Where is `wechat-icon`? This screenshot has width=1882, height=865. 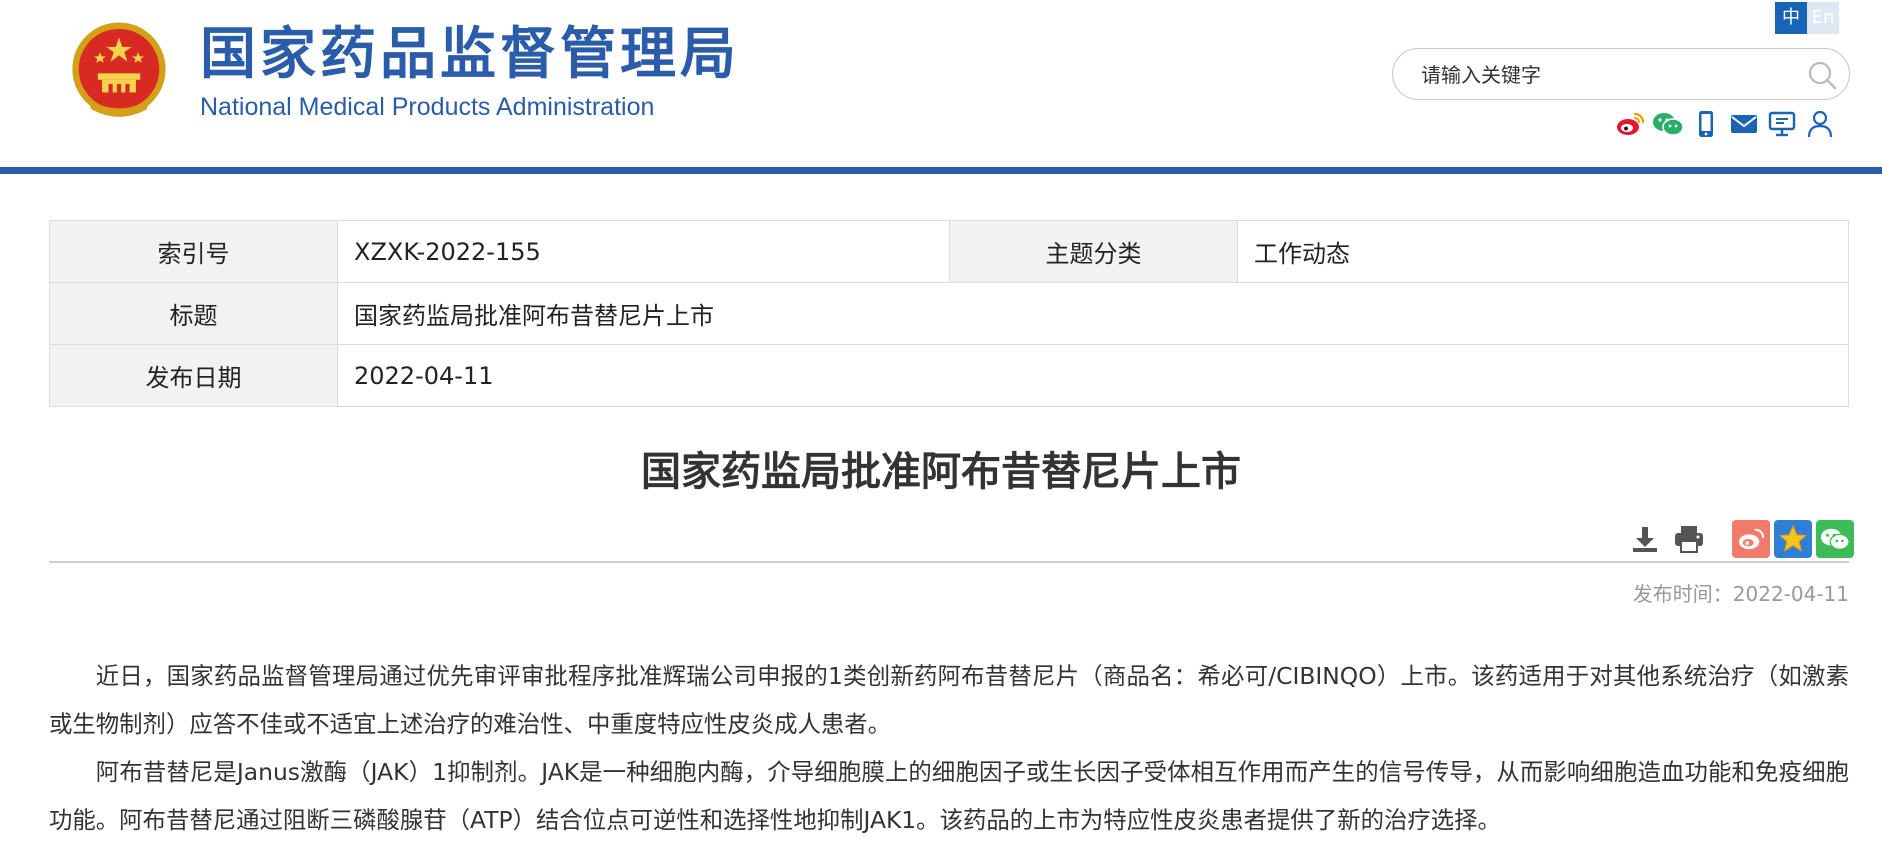 wechat-icon is located at coordinates (1668, 124).